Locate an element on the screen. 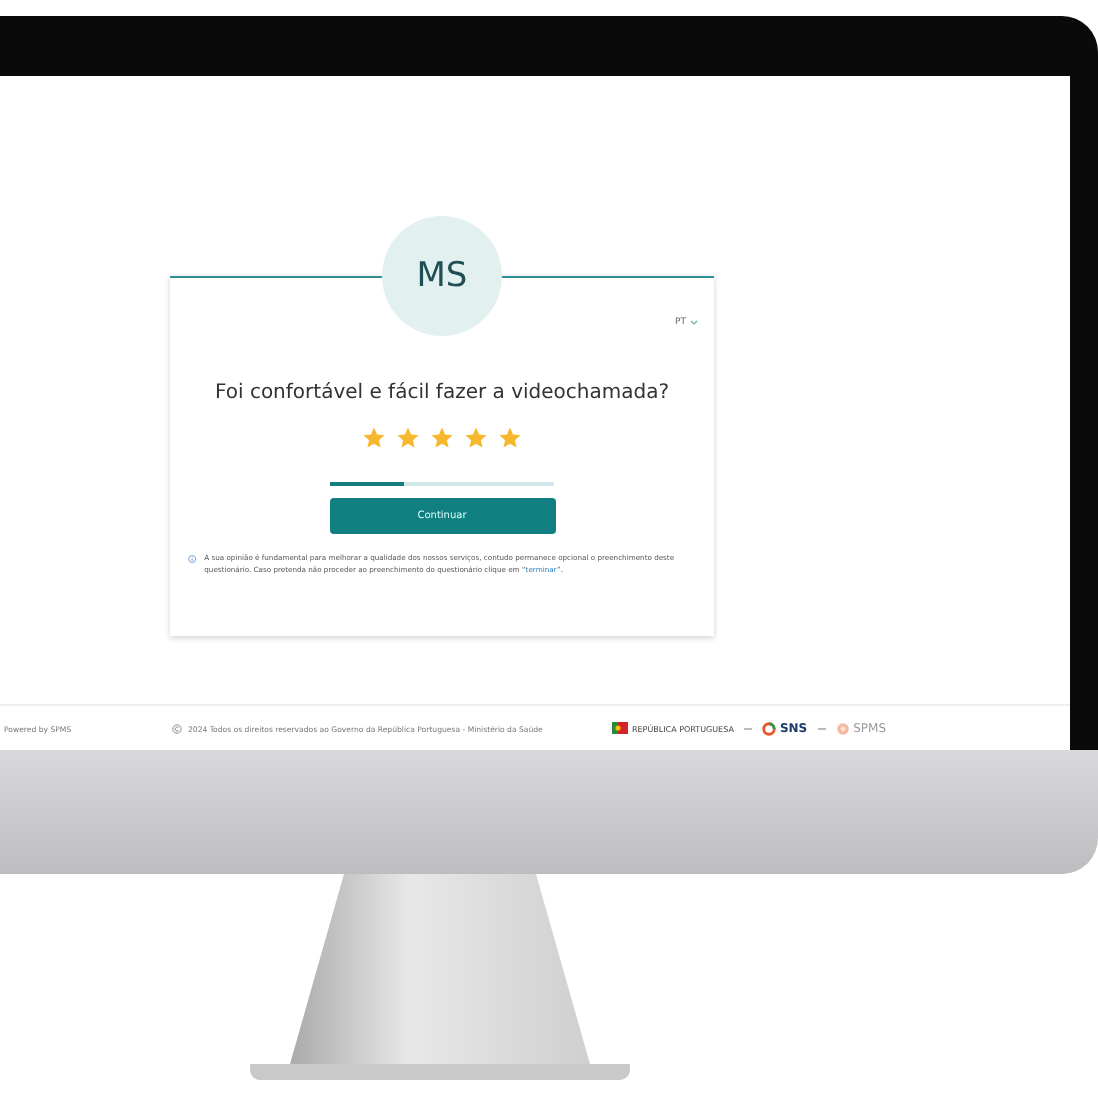 Image resolution: width=1098 pixels, height=1108 pixels. ring-logo-icon is located at coordinates (768, 728).